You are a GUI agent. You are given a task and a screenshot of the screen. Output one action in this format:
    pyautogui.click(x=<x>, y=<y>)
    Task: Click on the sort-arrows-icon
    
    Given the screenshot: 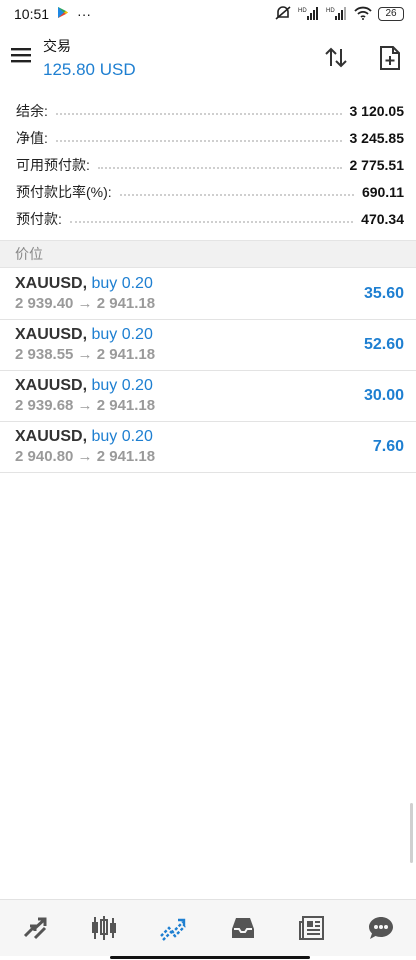 What is the action you would take?
    pyautogui.click(x=336, y=58)
    